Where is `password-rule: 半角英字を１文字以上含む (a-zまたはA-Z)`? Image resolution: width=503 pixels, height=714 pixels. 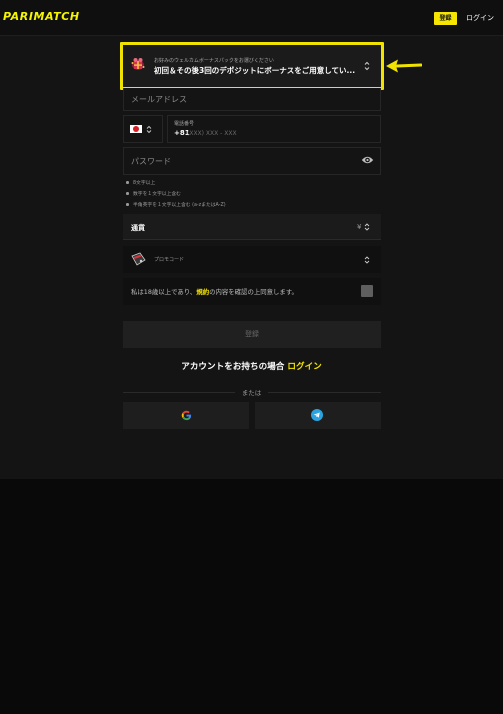 password-rule: 半角英字を１文字以上含む (a-zまたはA-Z) is located at coordinates (176, 204).